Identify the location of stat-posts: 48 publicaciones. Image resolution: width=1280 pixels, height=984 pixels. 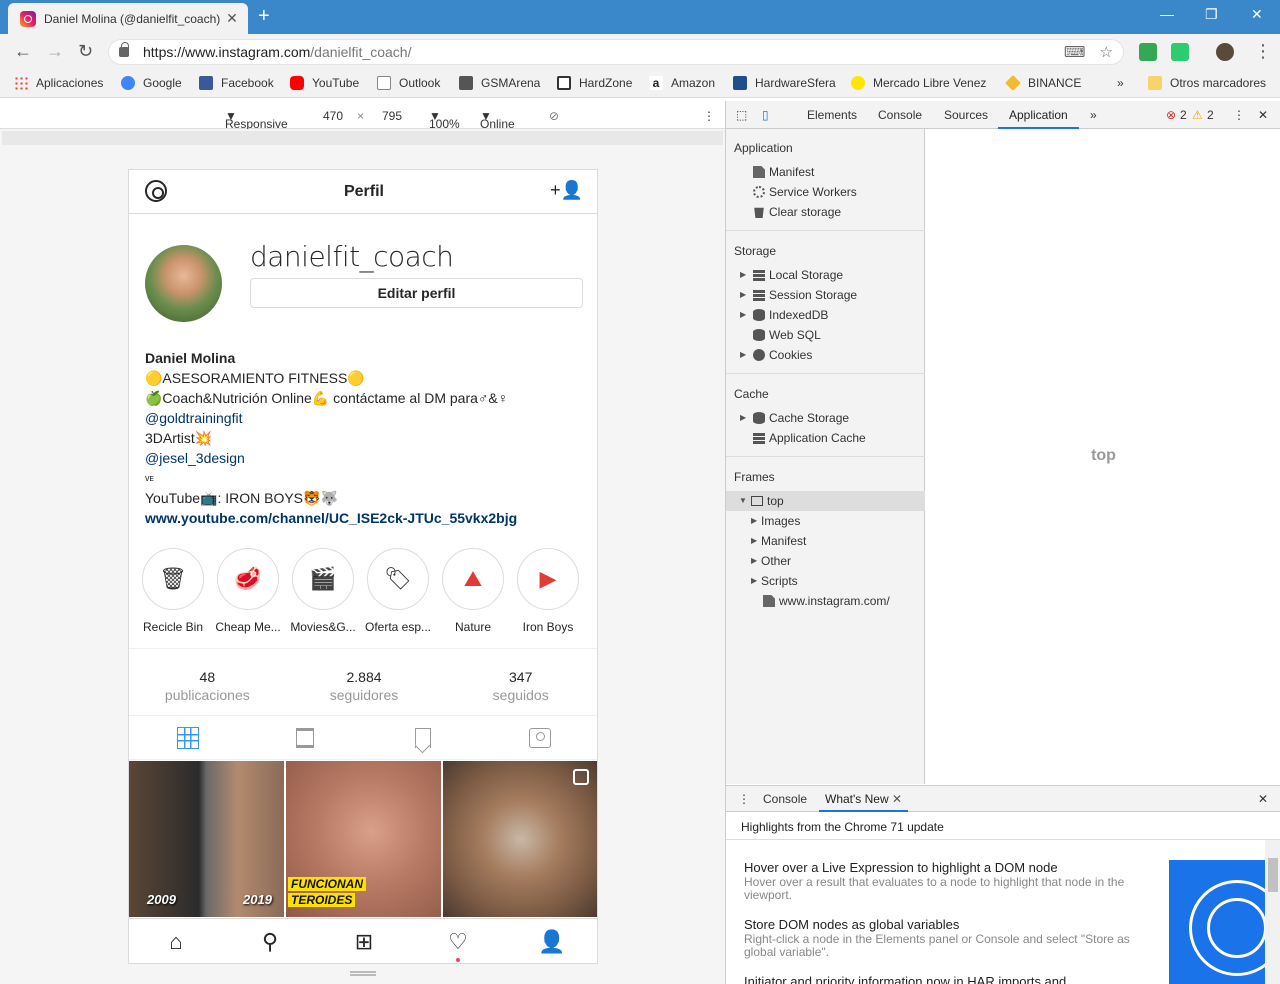
(207, 682).